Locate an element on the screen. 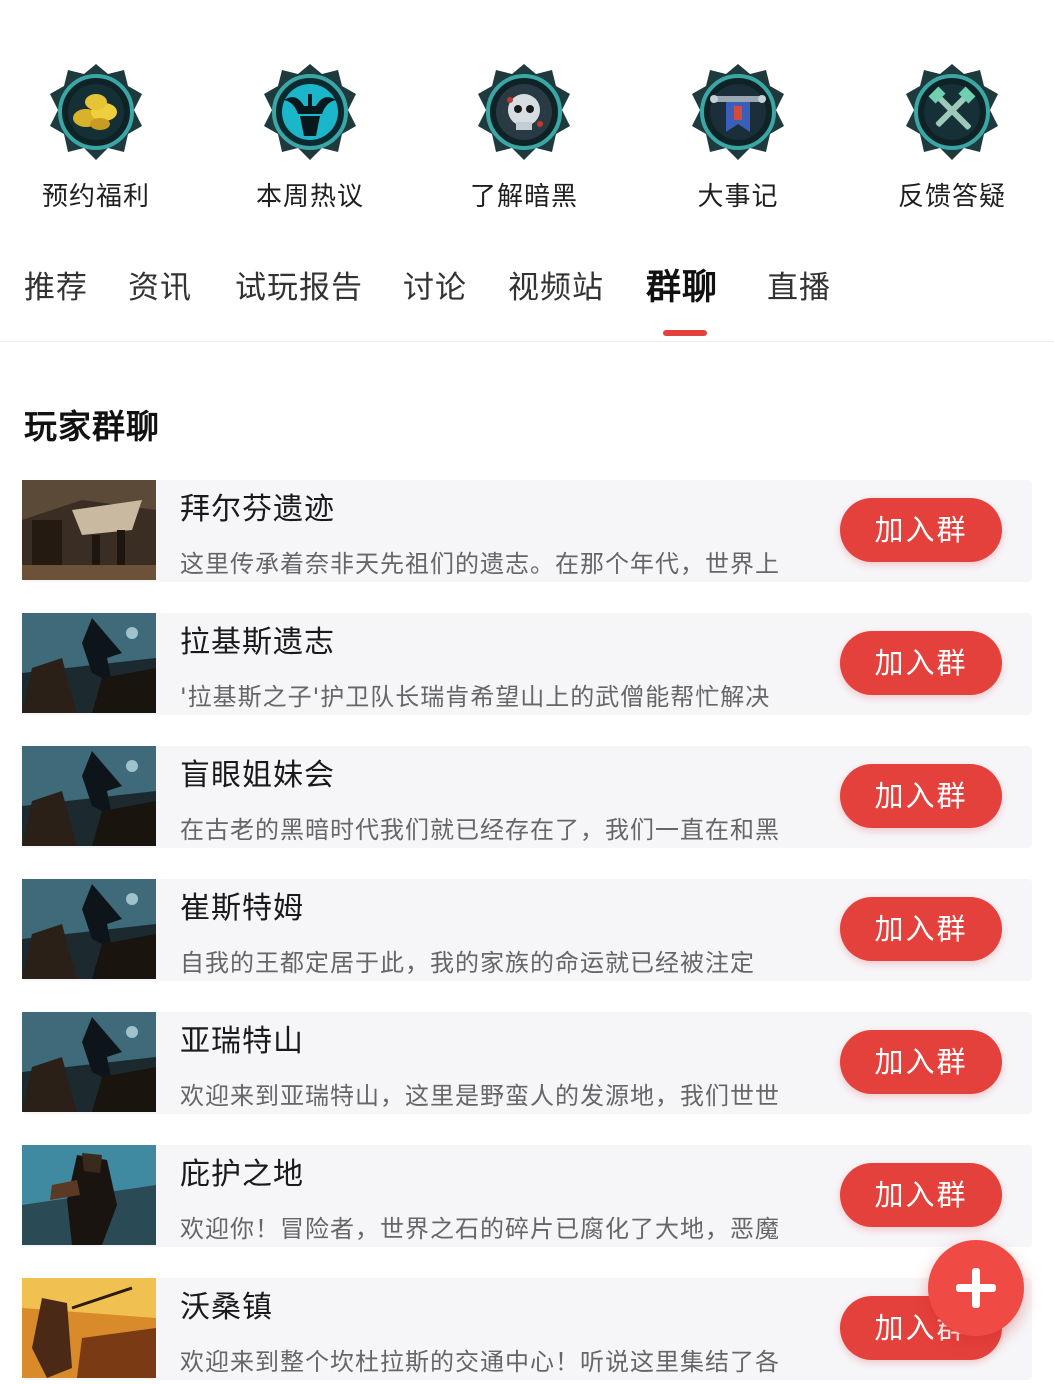 This screenshot has height=1384, width=1054. crossed-hammers-icon is located at coordinates (952, 112).